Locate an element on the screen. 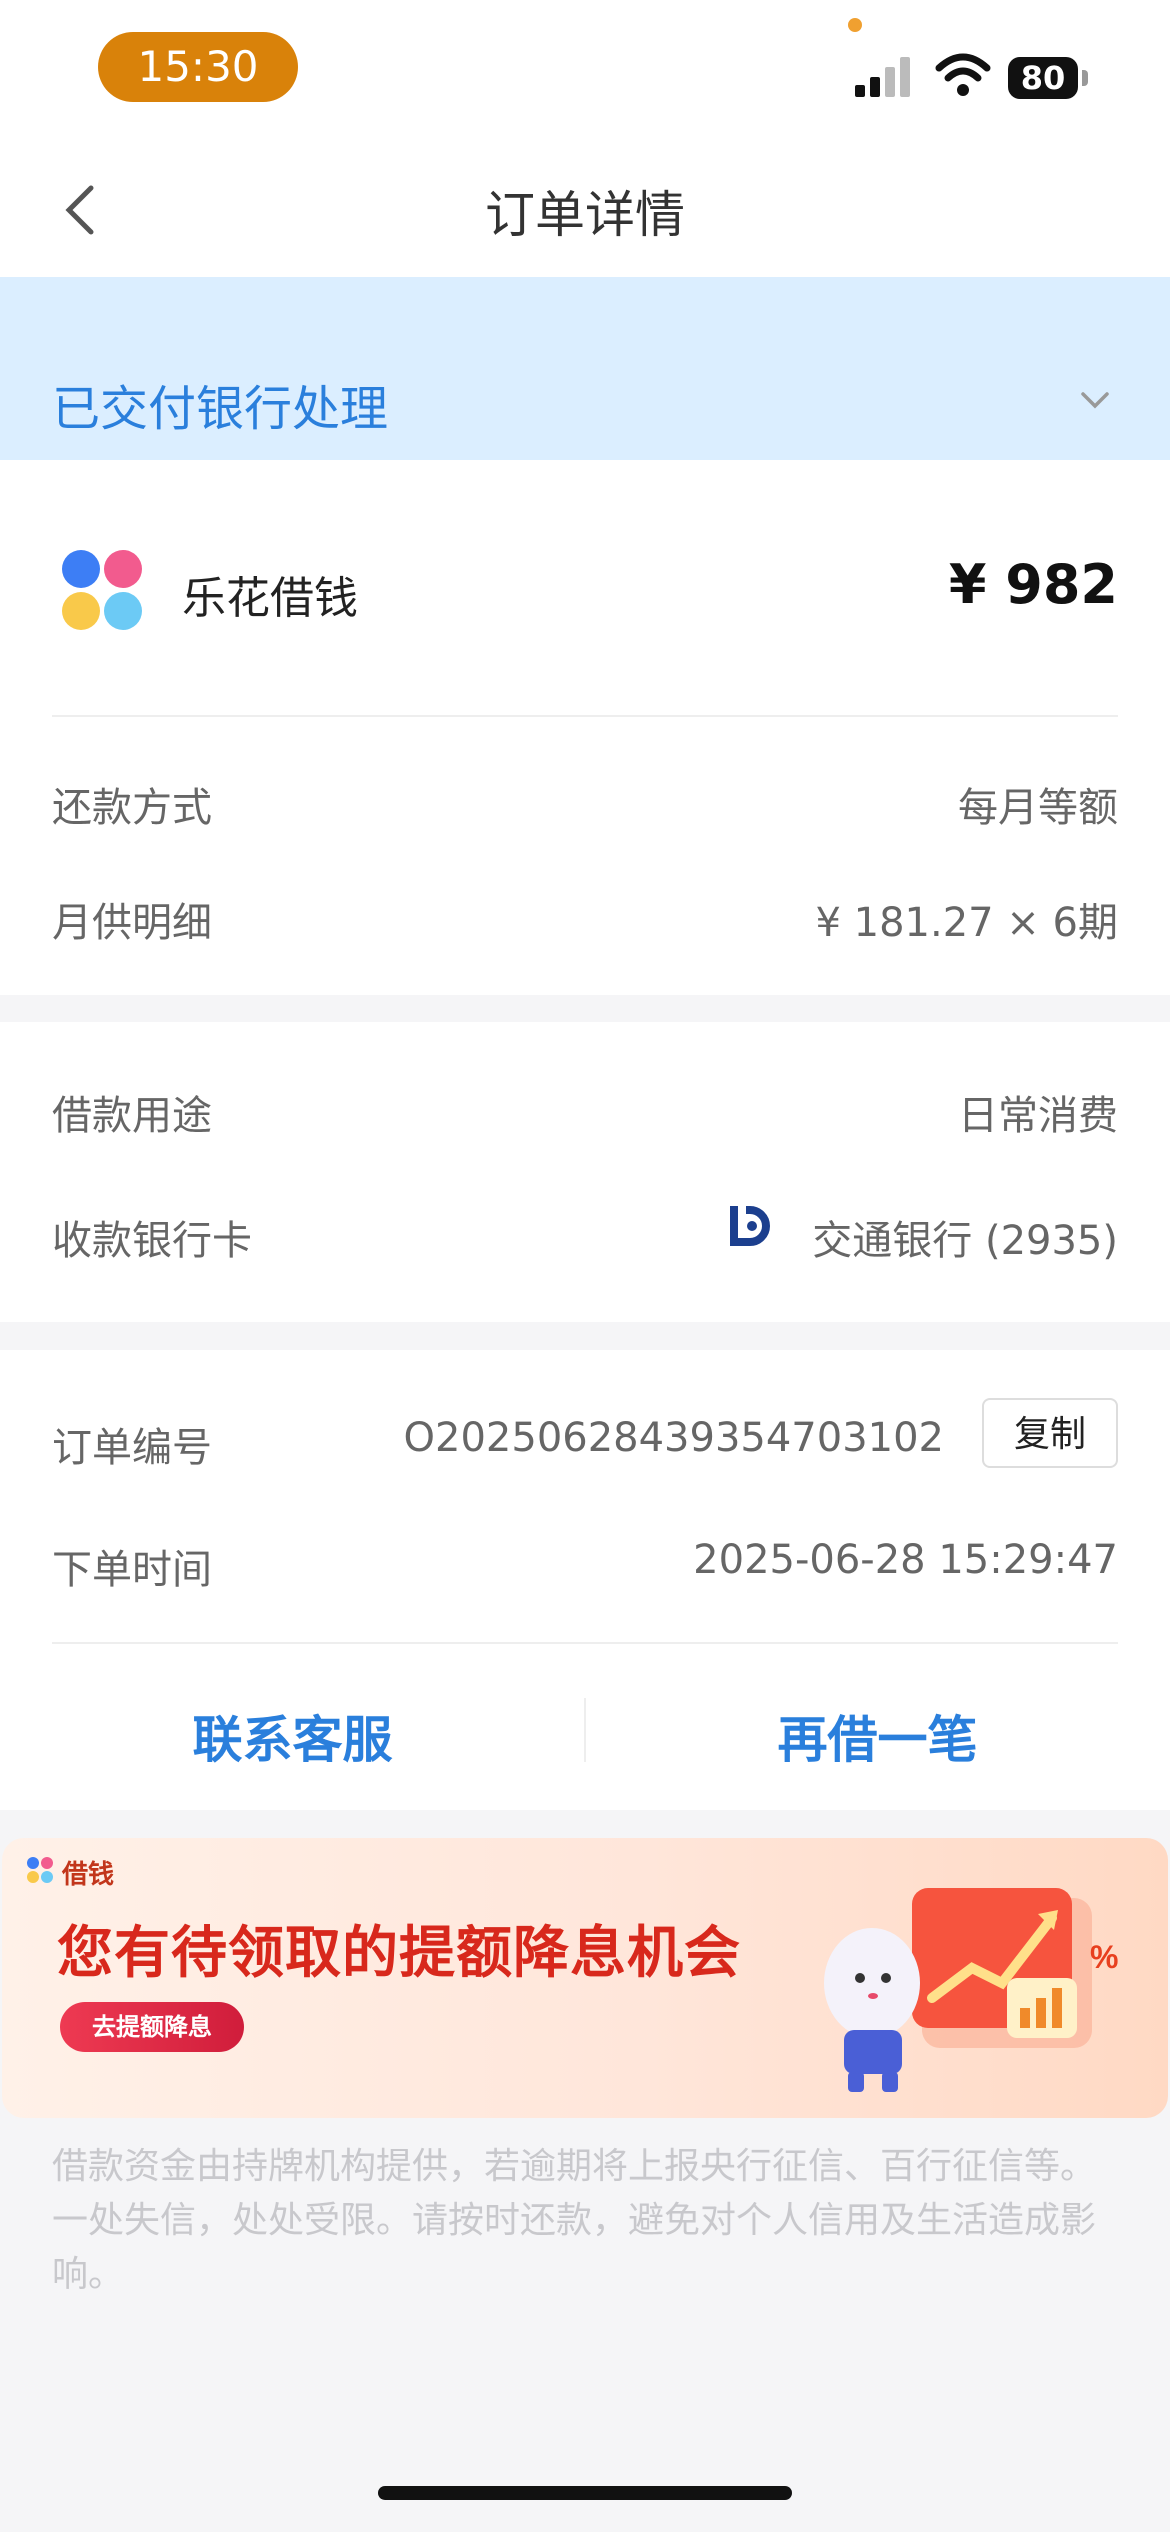 The height and width of the screenshot is (2532, 1170). order-time-label: 下单时间 is located at coordinates (132, 1570).